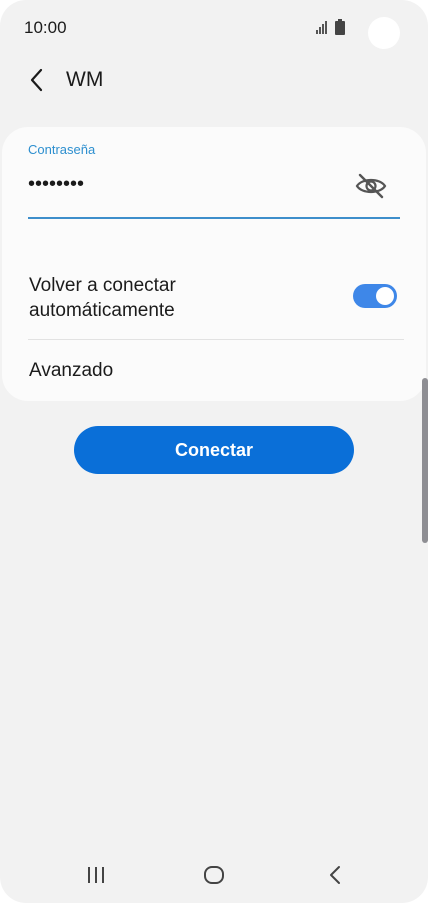 The width and height of the screenshot is (428, 903). I want to click on recent-apps-icon, so click(96, 875).